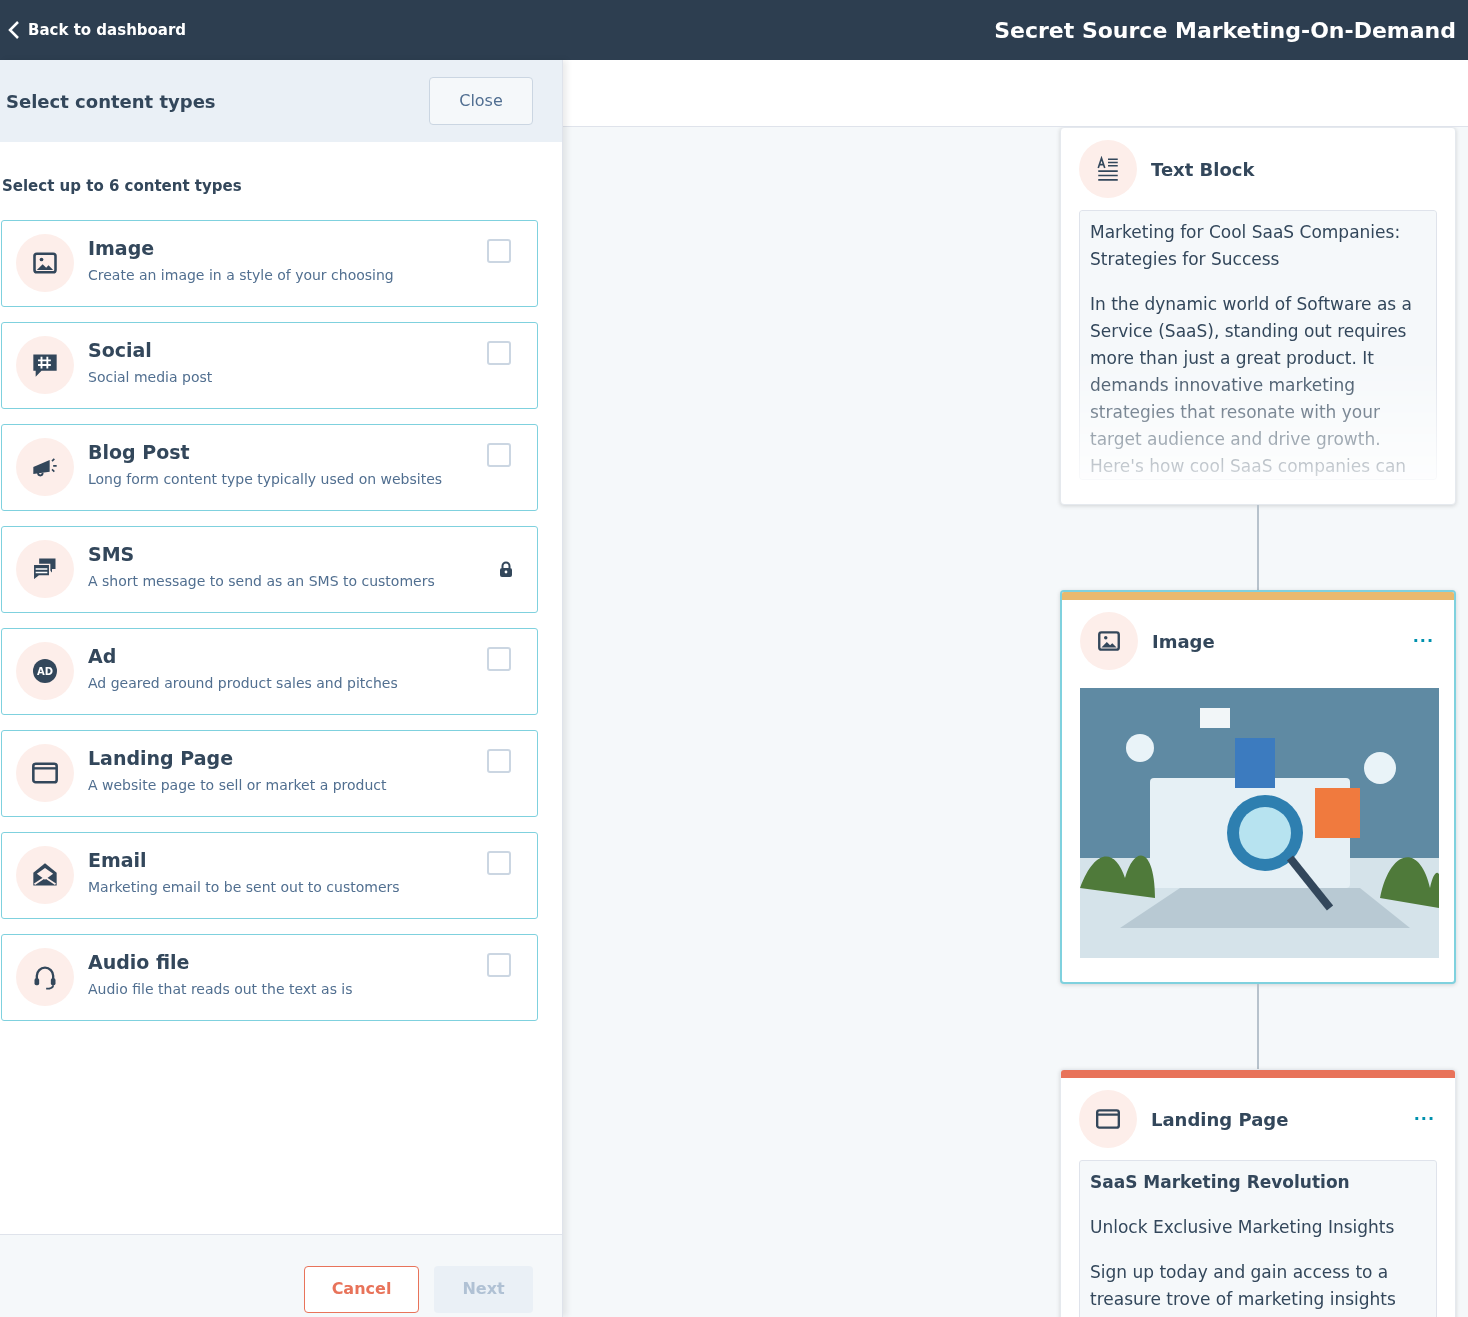 The image size is (1468, 1317). Describe the element at coordinates (506, 569) in the screenshot. I see `lock-icon` at that location.